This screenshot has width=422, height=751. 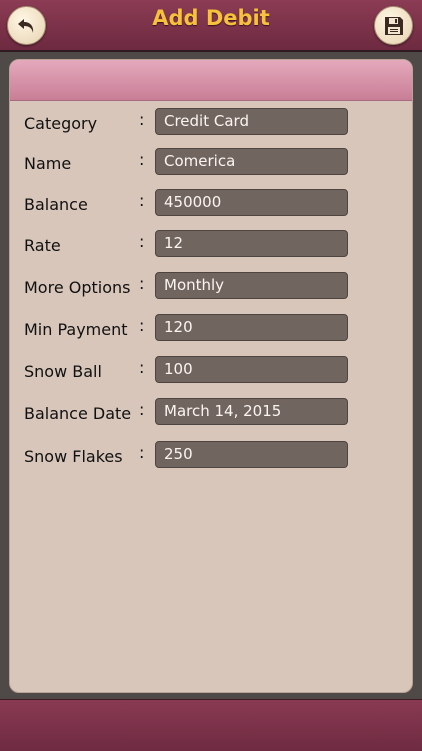 I want to click on save-button, so click(x=393, y=25).